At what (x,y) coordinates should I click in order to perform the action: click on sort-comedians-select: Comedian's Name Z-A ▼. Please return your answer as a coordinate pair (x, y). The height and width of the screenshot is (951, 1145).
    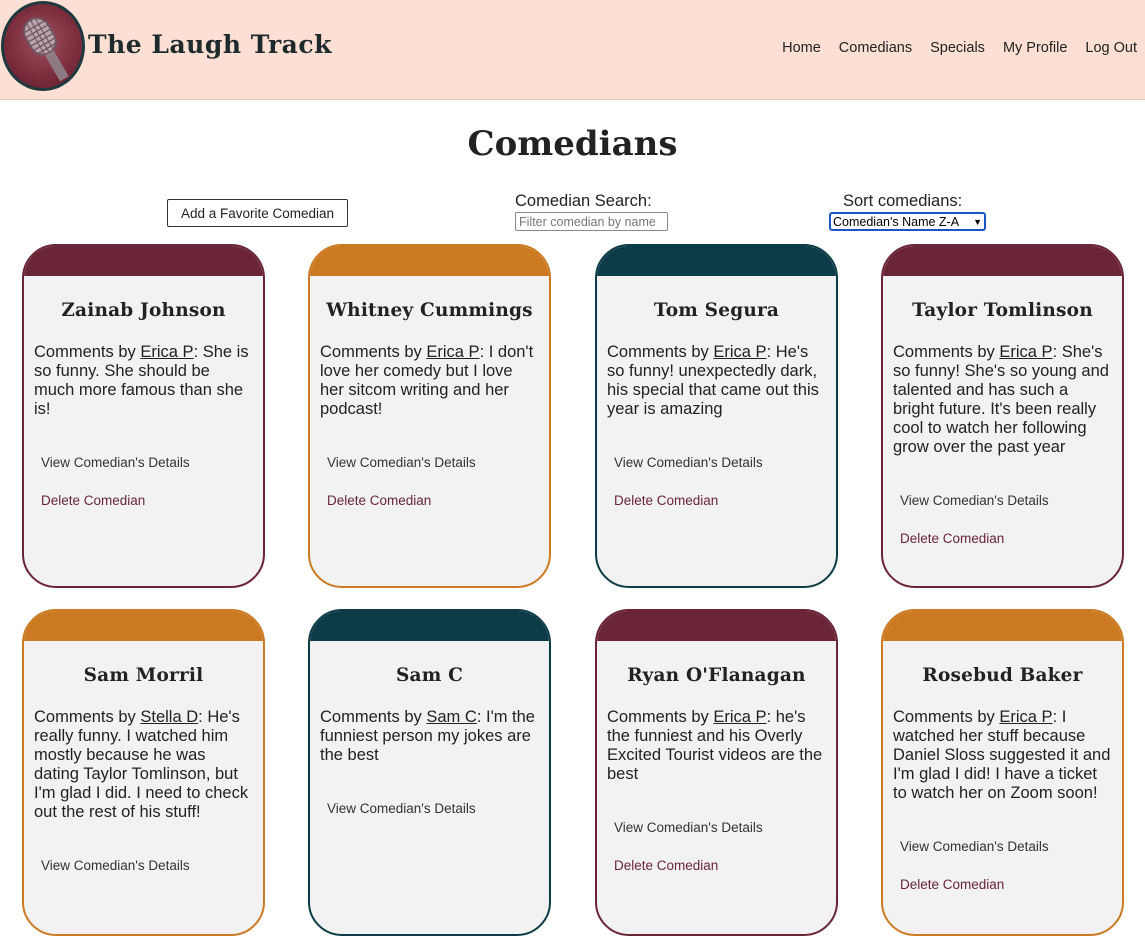
    Looking at the image, I should click on (907, 221).